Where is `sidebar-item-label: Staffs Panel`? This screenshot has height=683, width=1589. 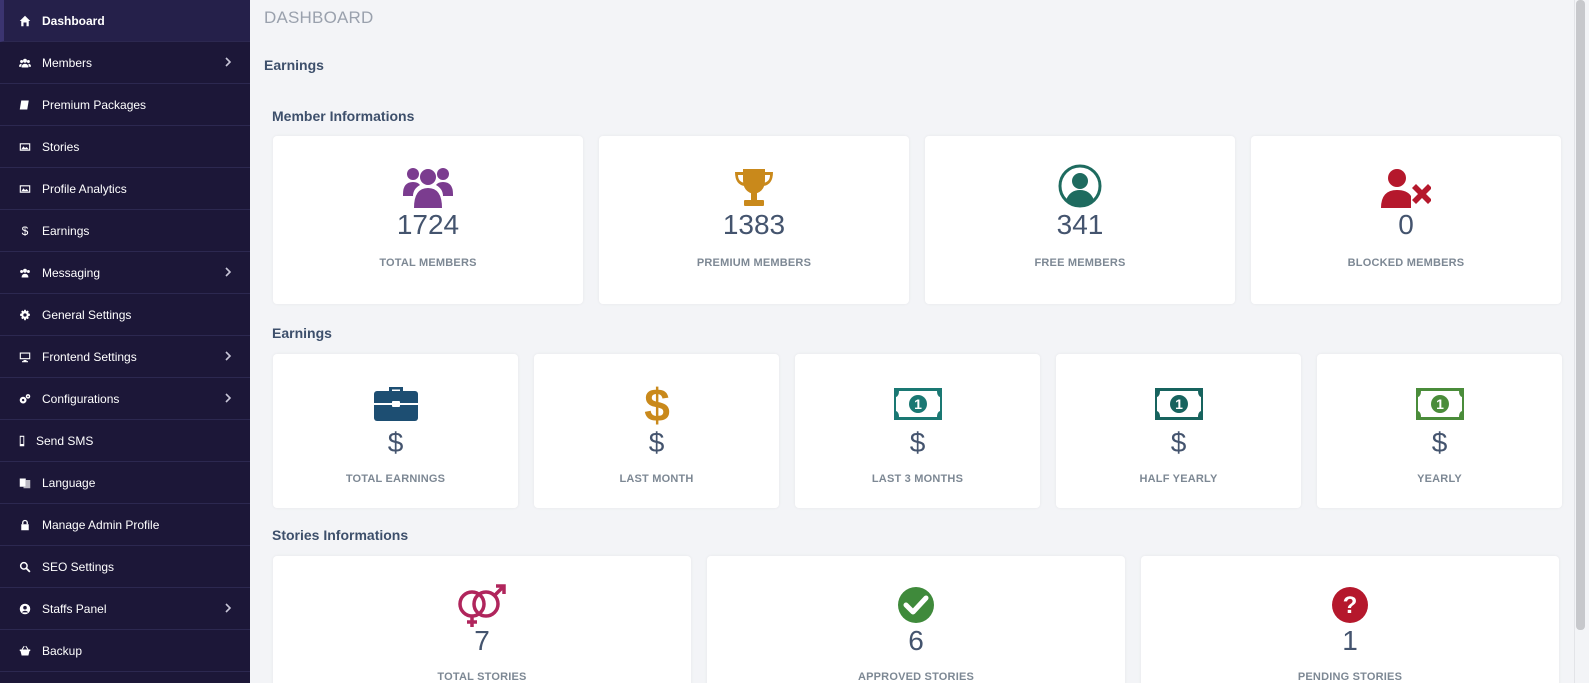 sidebar-item-label: Staffs Panel is located at coordinates (74, 608).